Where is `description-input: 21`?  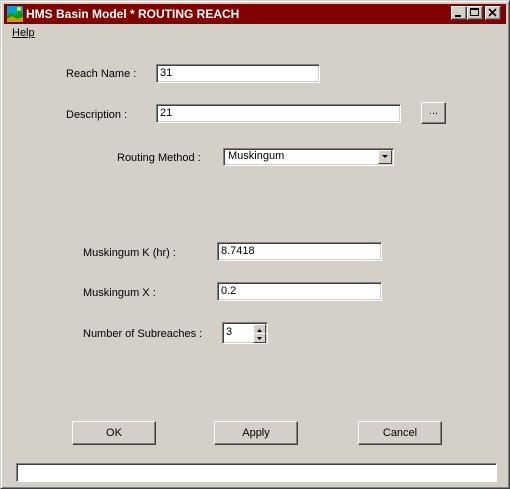 description-input: 21 is located at coordinates (278, 113).